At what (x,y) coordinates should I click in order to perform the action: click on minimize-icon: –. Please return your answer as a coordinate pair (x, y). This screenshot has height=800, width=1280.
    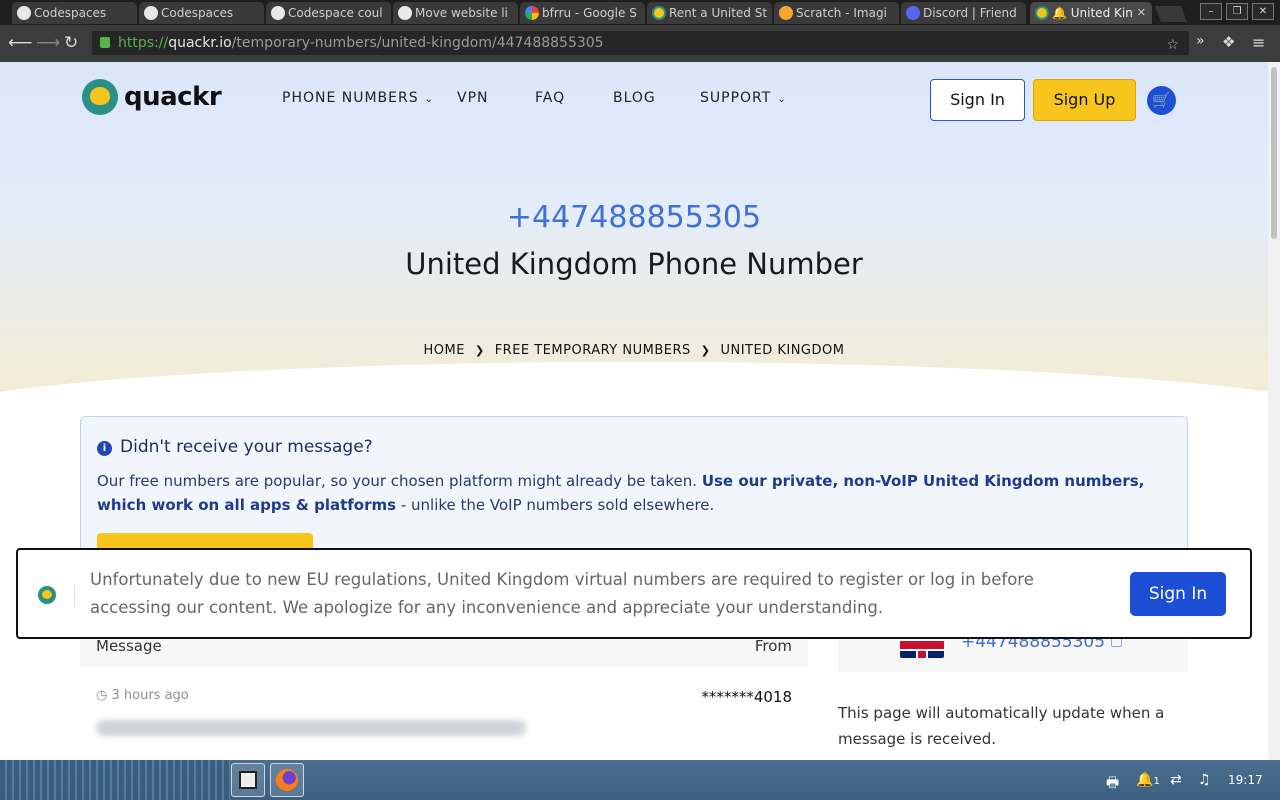
    Looking at the image, I should click on (1211, 11).